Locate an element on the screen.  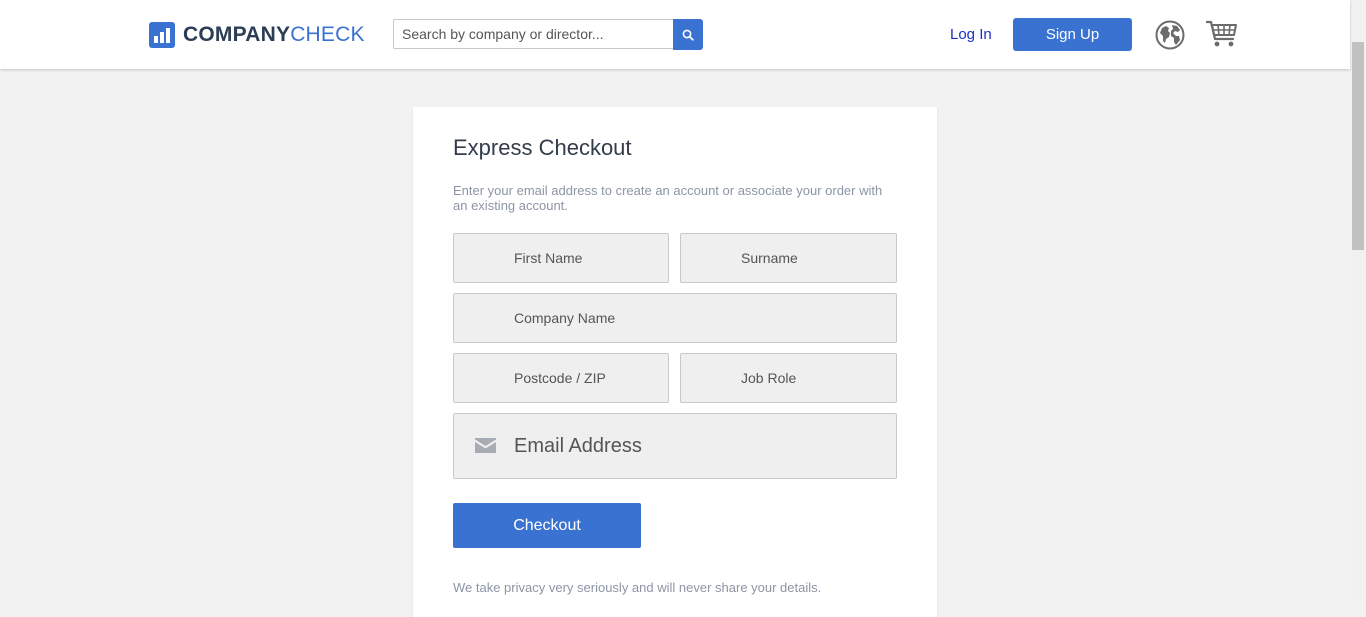
email-address-placeholder: Email Address is located at coordinates (578, 445).